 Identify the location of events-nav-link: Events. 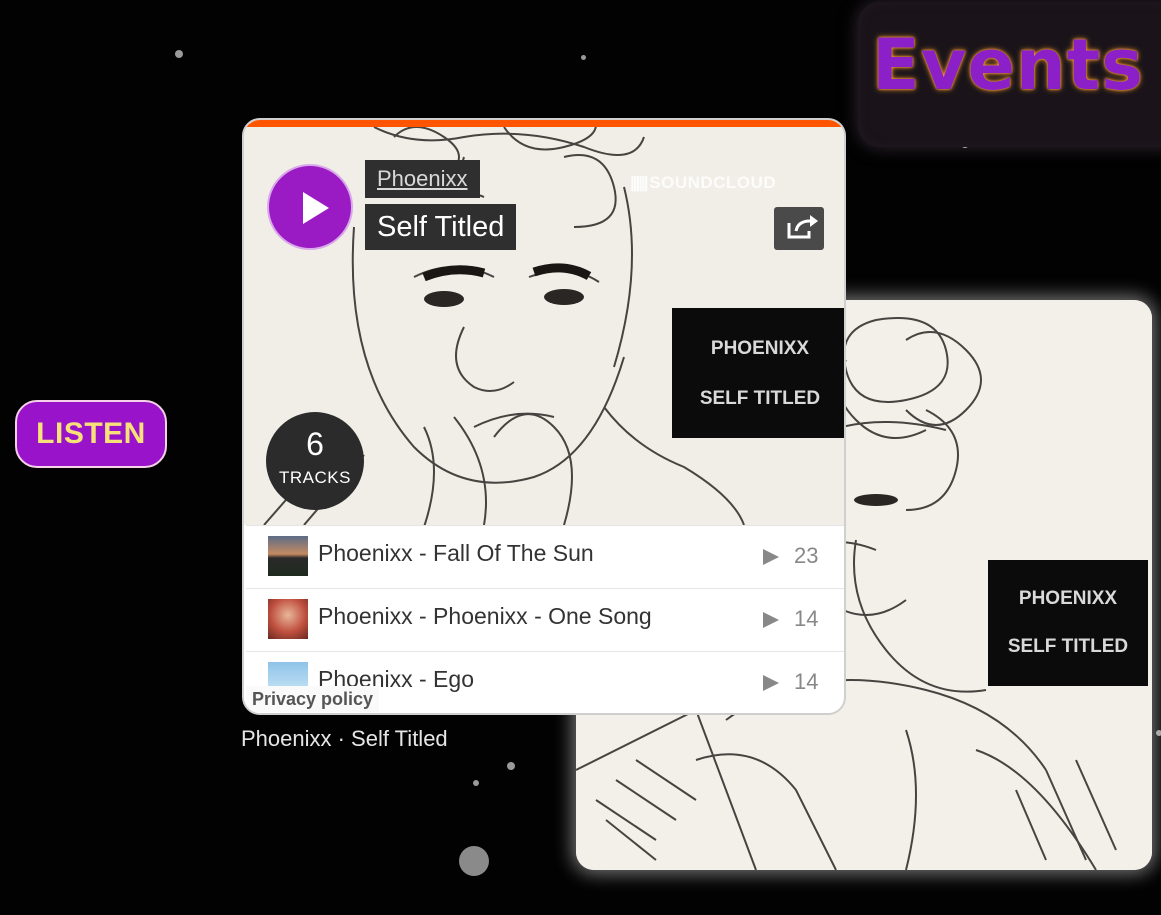
(1008, 65).